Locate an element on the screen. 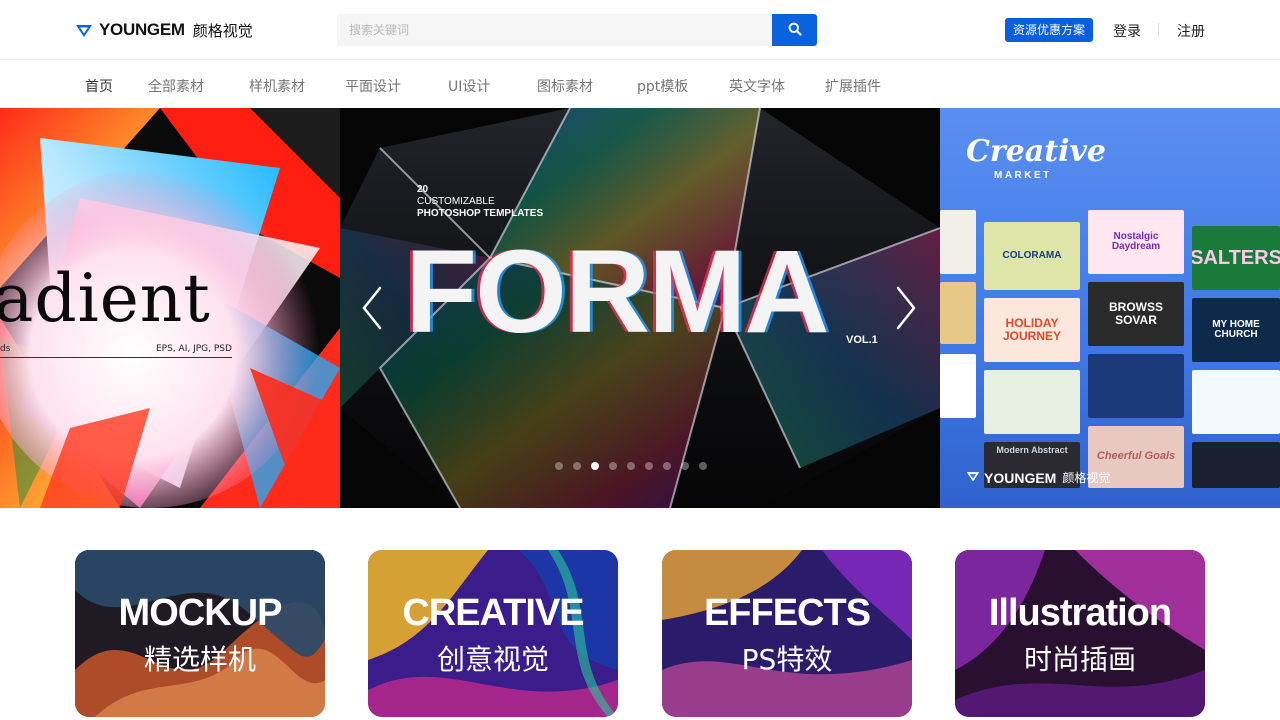  card-title-en: CREATIVE is located at coordinates (493, 613).